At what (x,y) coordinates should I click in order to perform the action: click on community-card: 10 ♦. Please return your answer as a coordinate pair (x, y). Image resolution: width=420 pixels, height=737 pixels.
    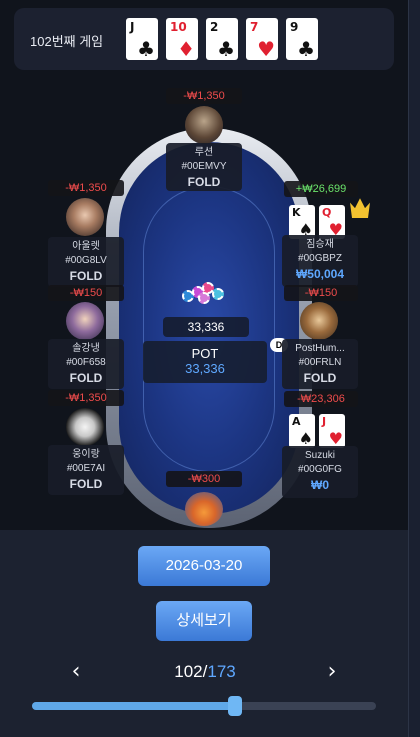
    Looking at the image, I should click on (182, 39).